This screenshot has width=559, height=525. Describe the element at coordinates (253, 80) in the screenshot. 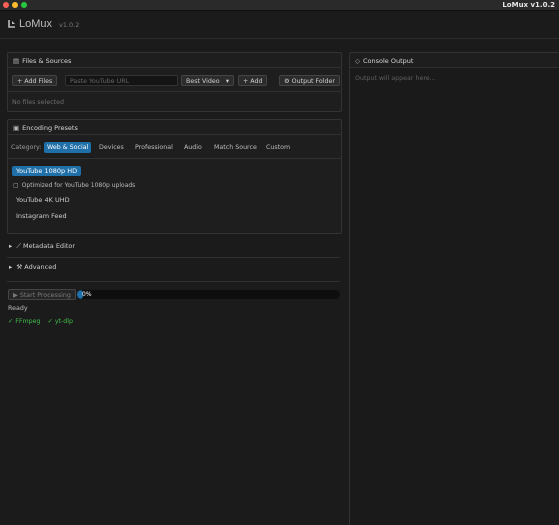

I see `add-url-button: + Add` at that location.